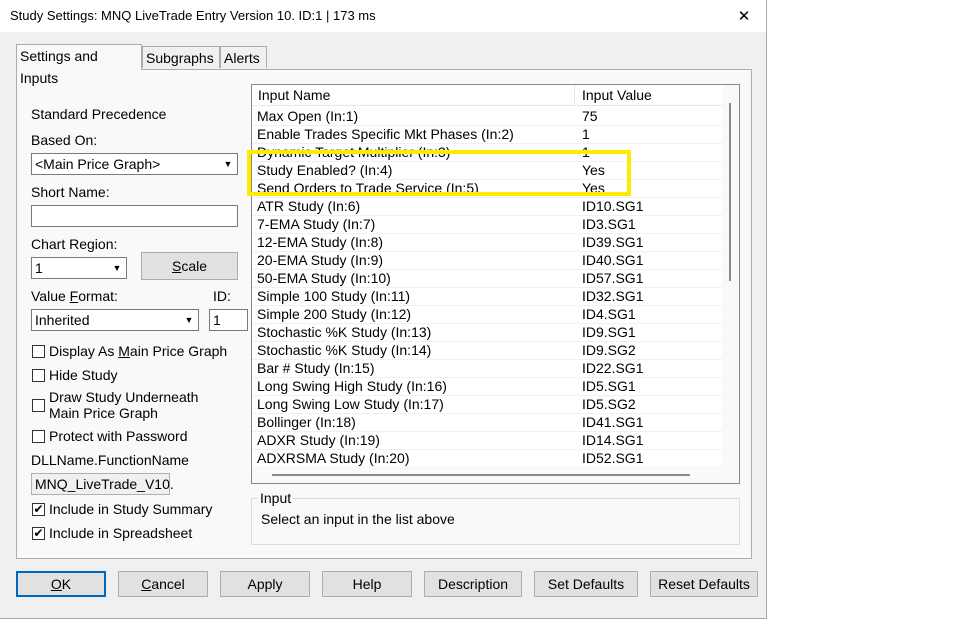  Describe the element at coordinates (228, 320) in the screenshot. I see `id-input: 1` at that location.